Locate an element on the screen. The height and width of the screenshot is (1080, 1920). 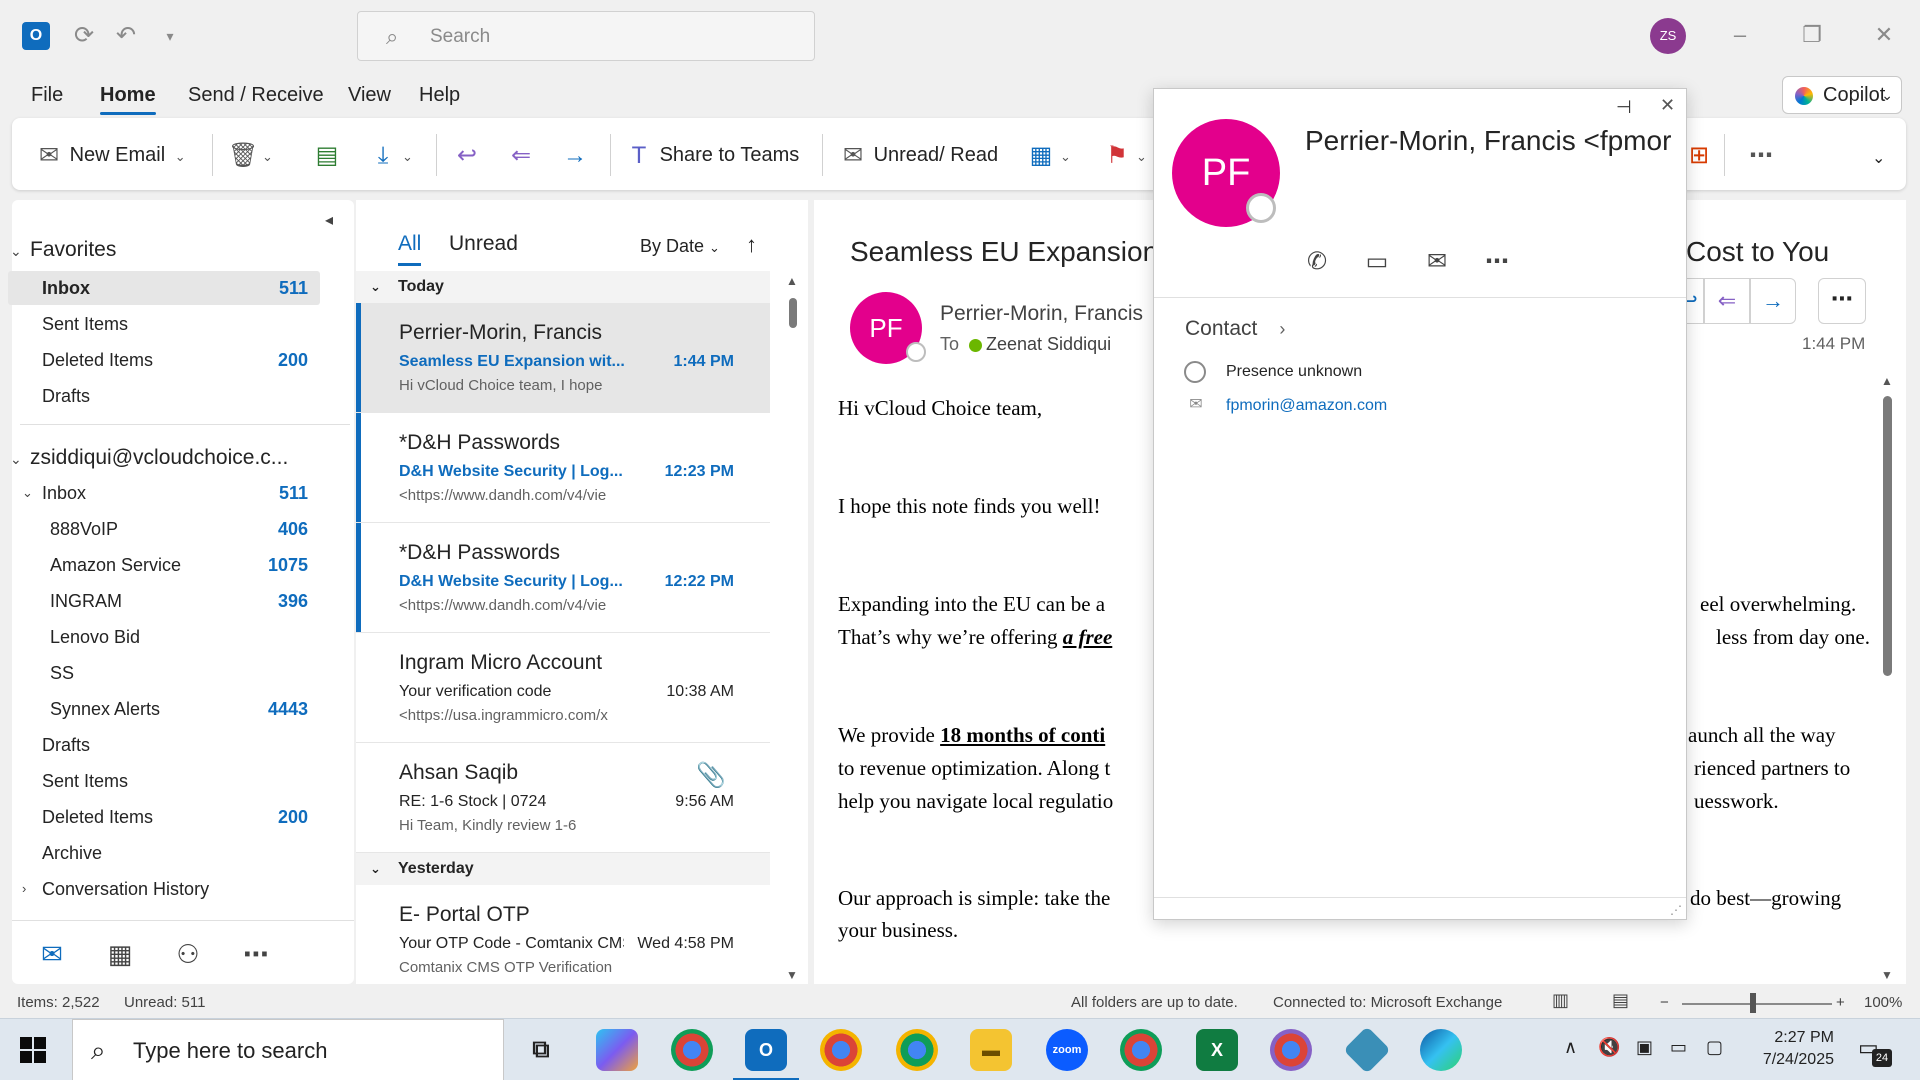
reply-button: ↩ is located at coordinates (467, 155).